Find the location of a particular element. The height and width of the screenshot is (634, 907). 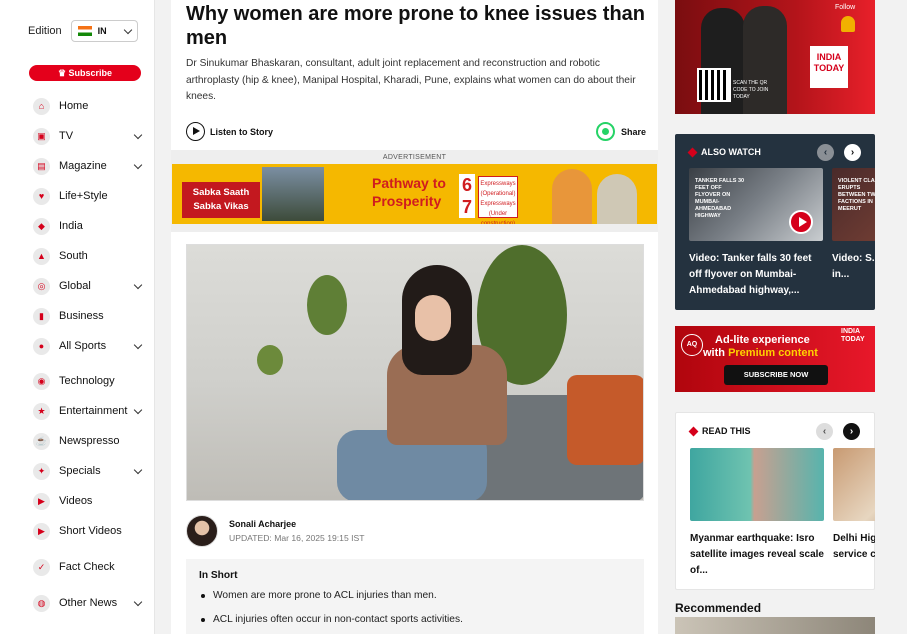

sidebar-item: ✓ Fact Check is located at coordinates (89, 567).